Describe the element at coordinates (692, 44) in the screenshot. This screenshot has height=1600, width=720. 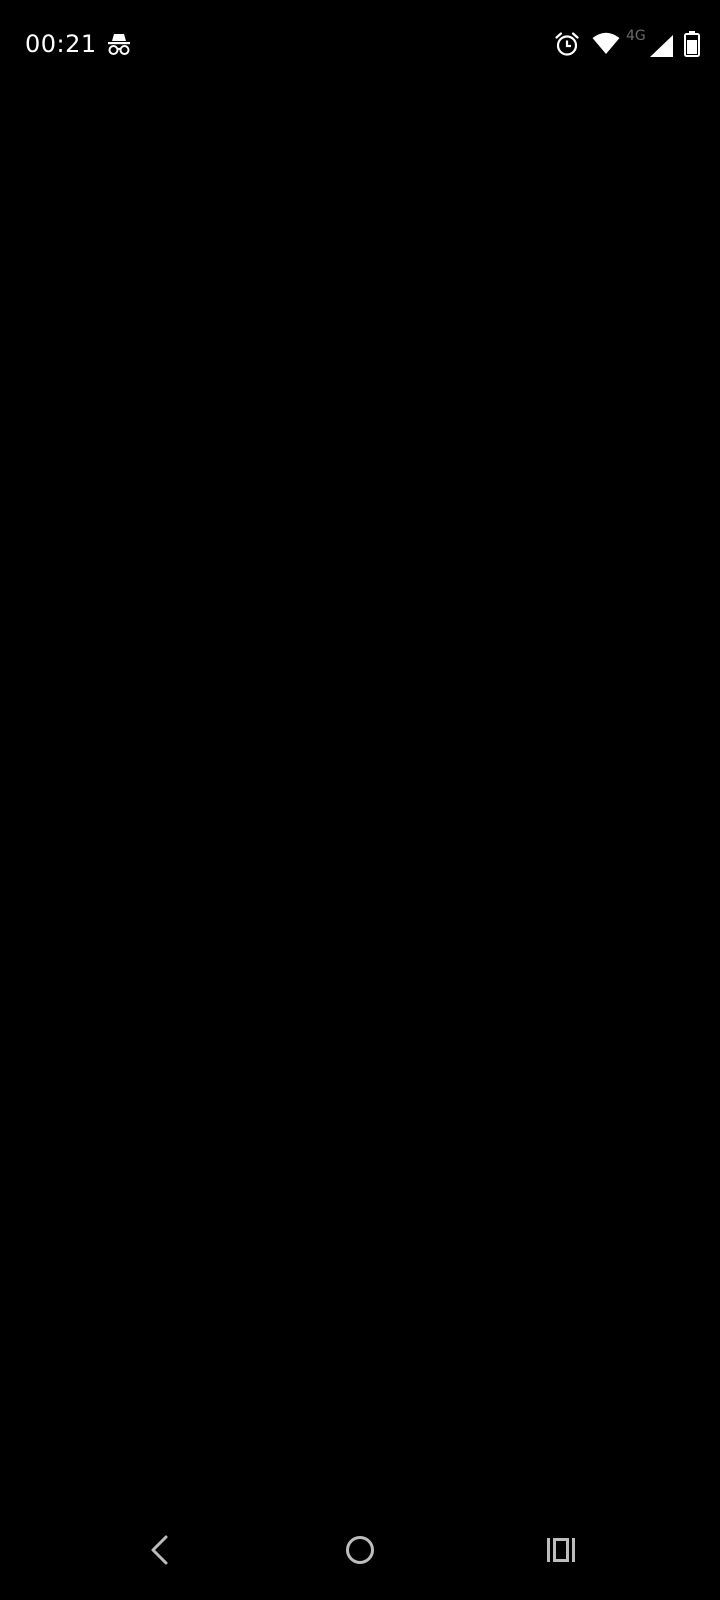
I see `battery-icon` at that location.